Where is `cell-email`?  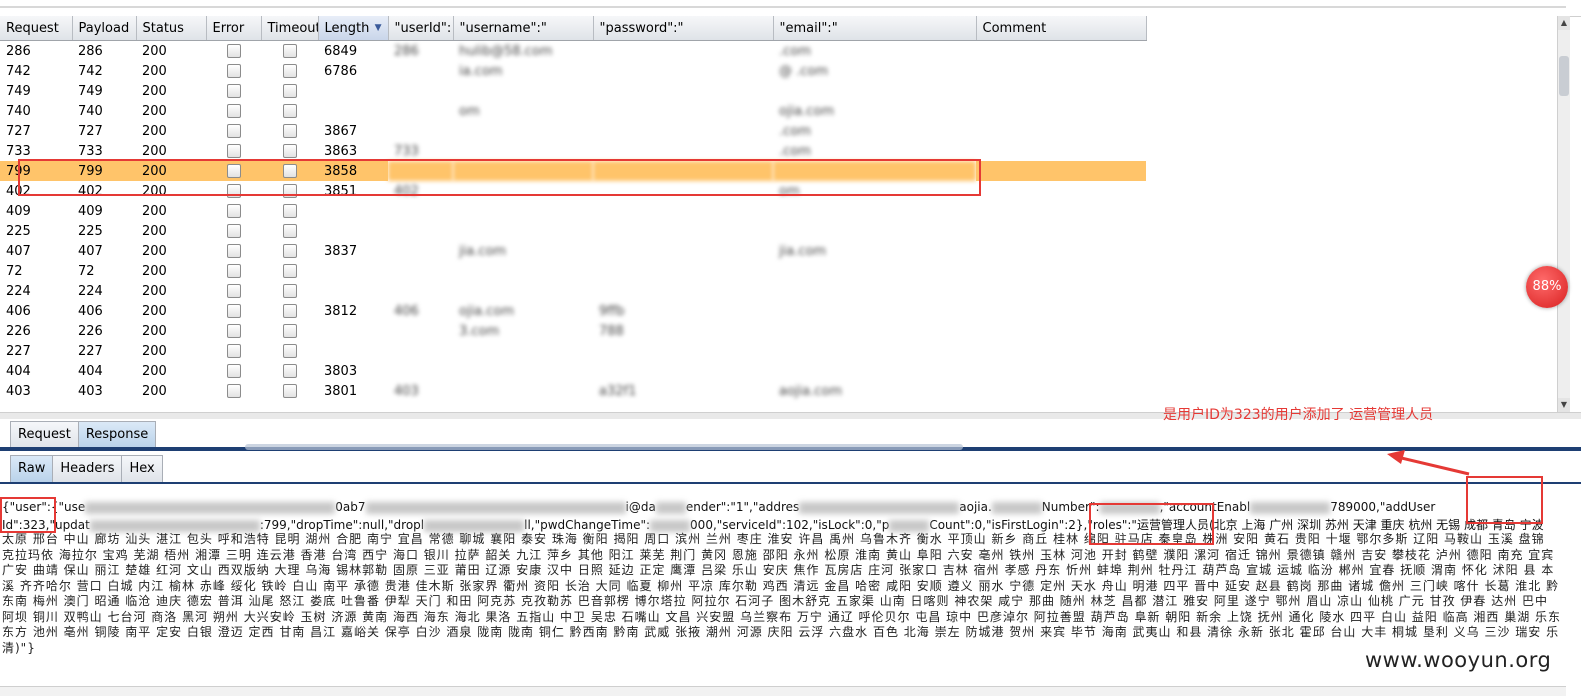
cell-email is located at coordinates (874, 211).